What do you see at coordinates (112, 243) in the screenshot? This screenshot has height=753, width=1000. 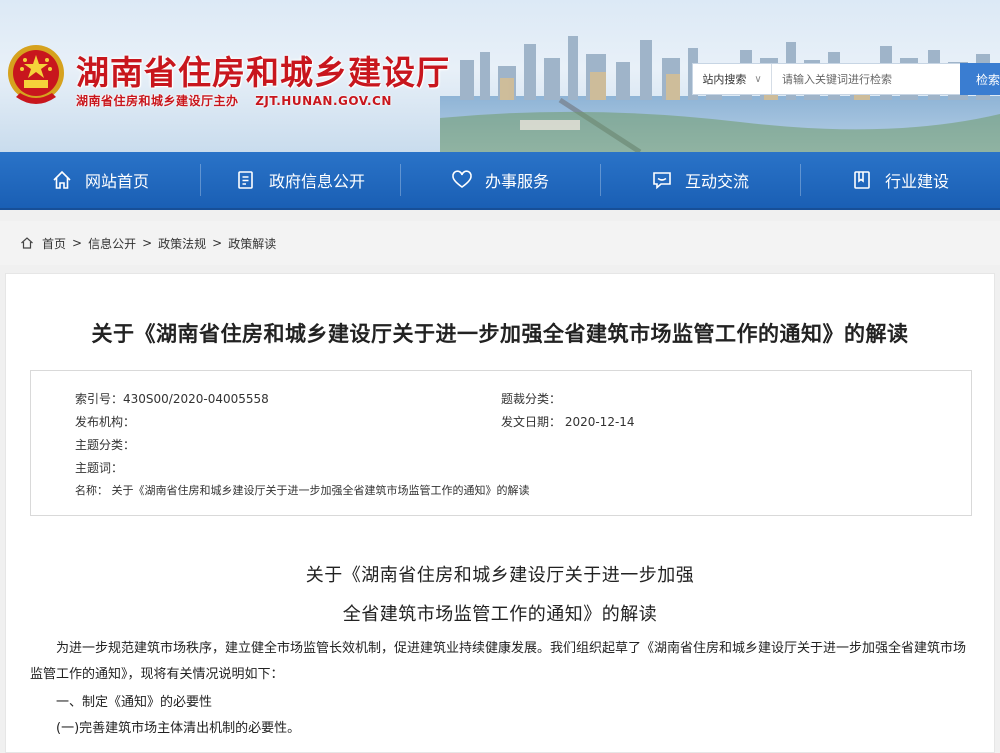 I see `breadcrumb-item-info: 信息公开` at bounding box center [112, 243].